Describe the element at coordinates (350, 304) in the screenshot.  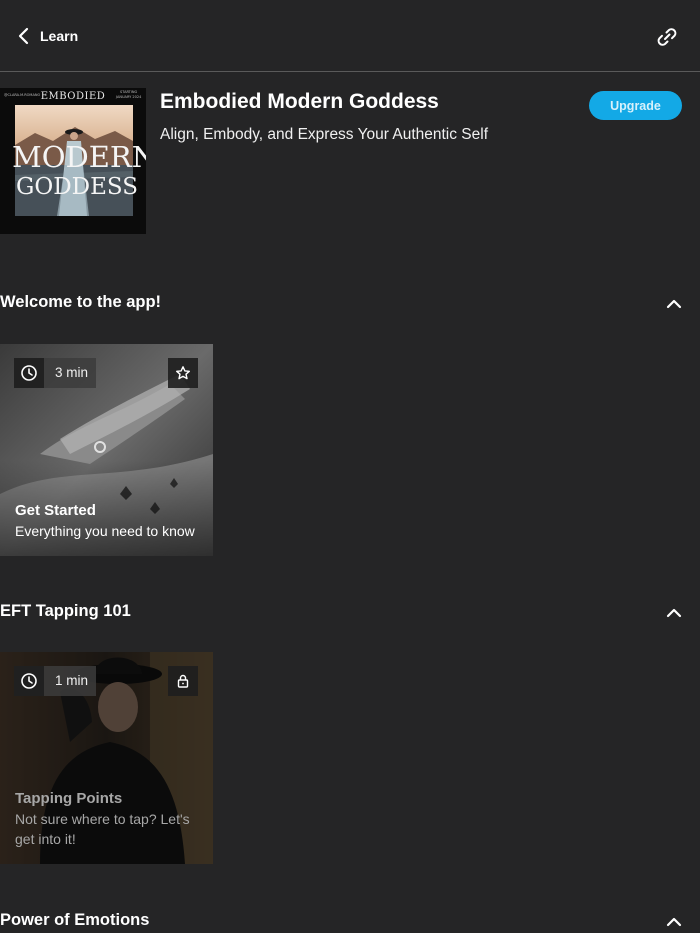
I see `section-header-welcome: Welcome to the app!` at that location.